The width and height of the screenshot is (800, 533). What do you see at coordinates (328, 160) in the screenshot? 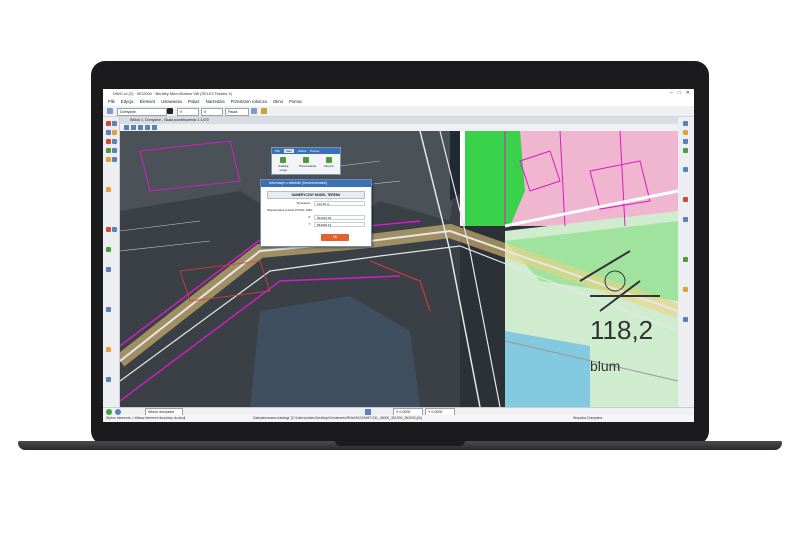
I see `hide-icon` at bounding box center [328, 160].